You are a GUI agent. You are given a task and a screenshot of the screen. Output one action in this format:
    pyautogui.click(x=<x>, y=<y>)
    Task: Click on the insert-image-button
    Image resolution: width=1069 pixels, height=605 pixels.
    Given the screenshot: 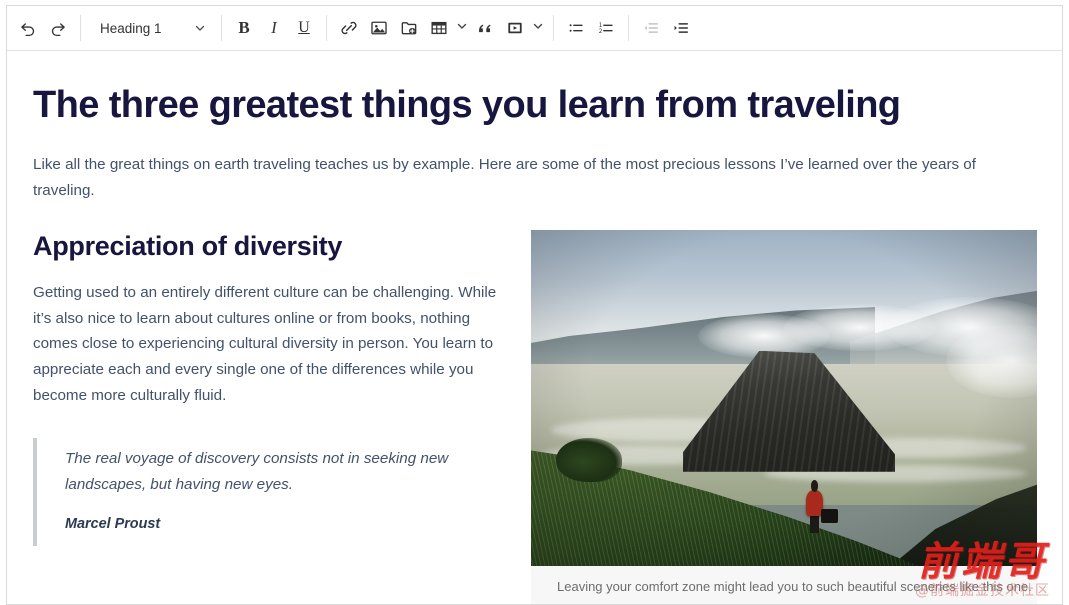 What is the action you would take?
    pyautogui.click(x=409, y=28)
    